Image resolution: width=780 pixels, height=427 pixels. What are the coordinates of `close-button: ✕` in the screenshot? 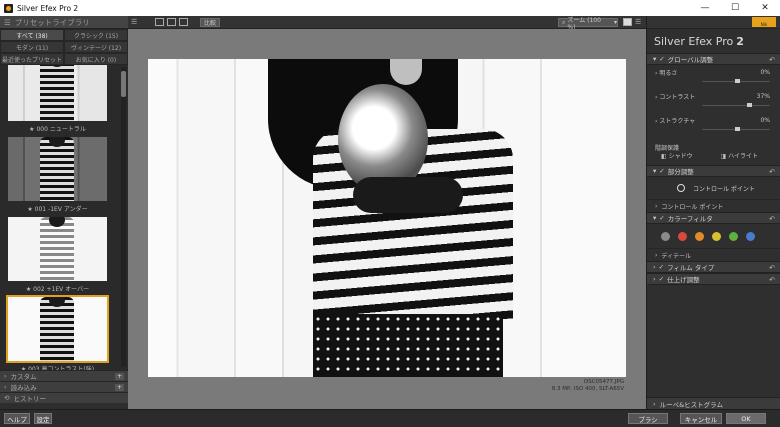 It's located at (765, 8).